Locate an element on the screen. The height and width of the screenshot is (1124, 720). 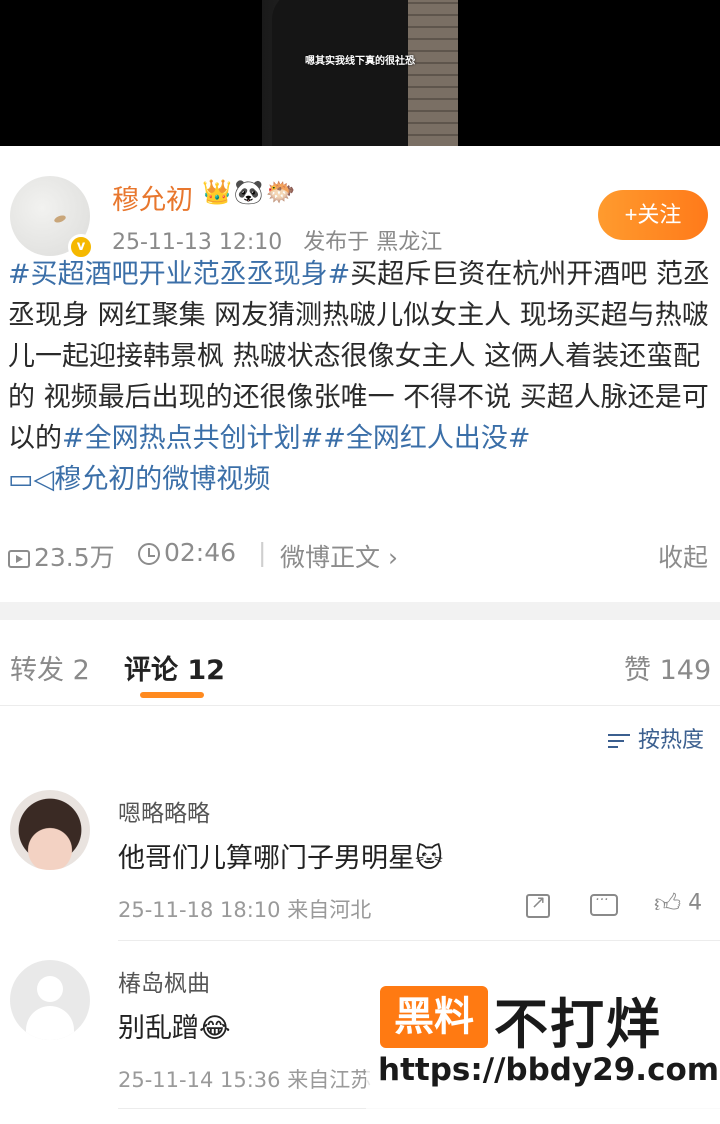
comment-location: 来自江苏 is located at coordinates (329, 1080).